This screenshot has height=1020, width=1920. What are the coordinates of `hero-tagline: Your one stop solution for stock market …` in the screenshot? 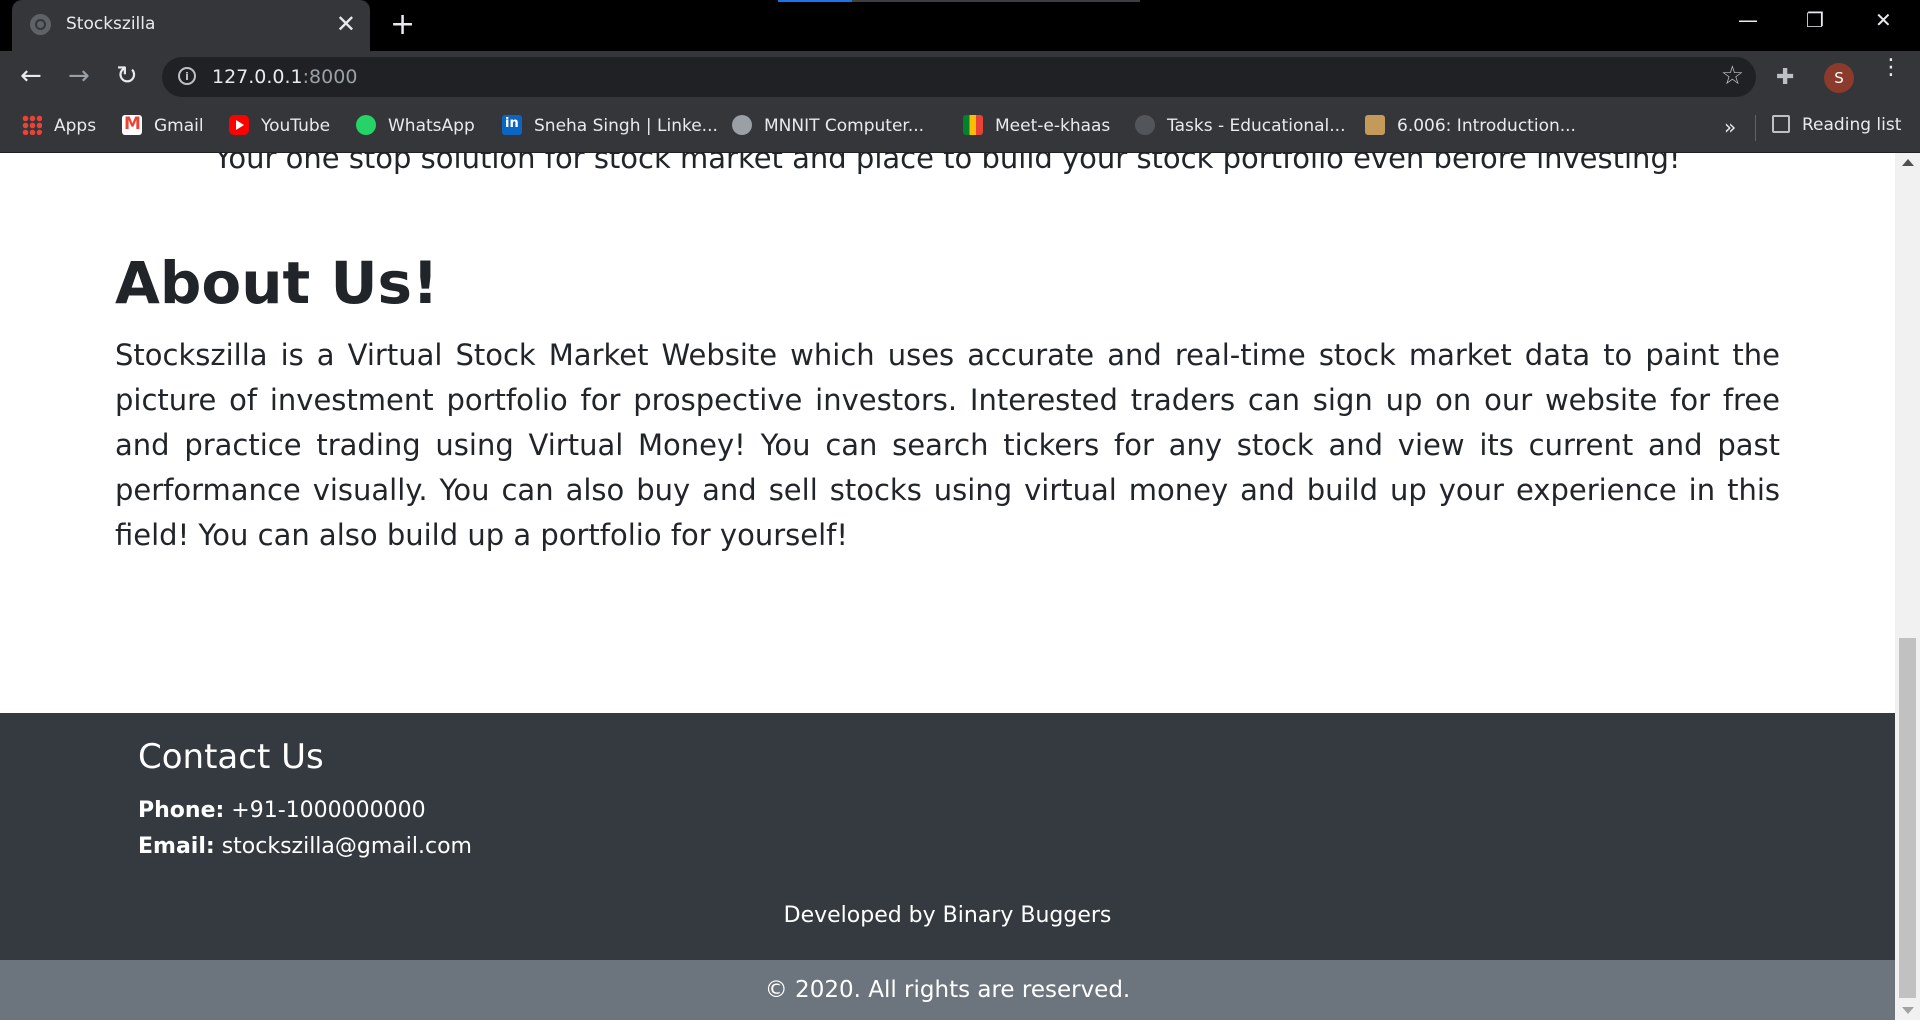 It's located at (947, 164).